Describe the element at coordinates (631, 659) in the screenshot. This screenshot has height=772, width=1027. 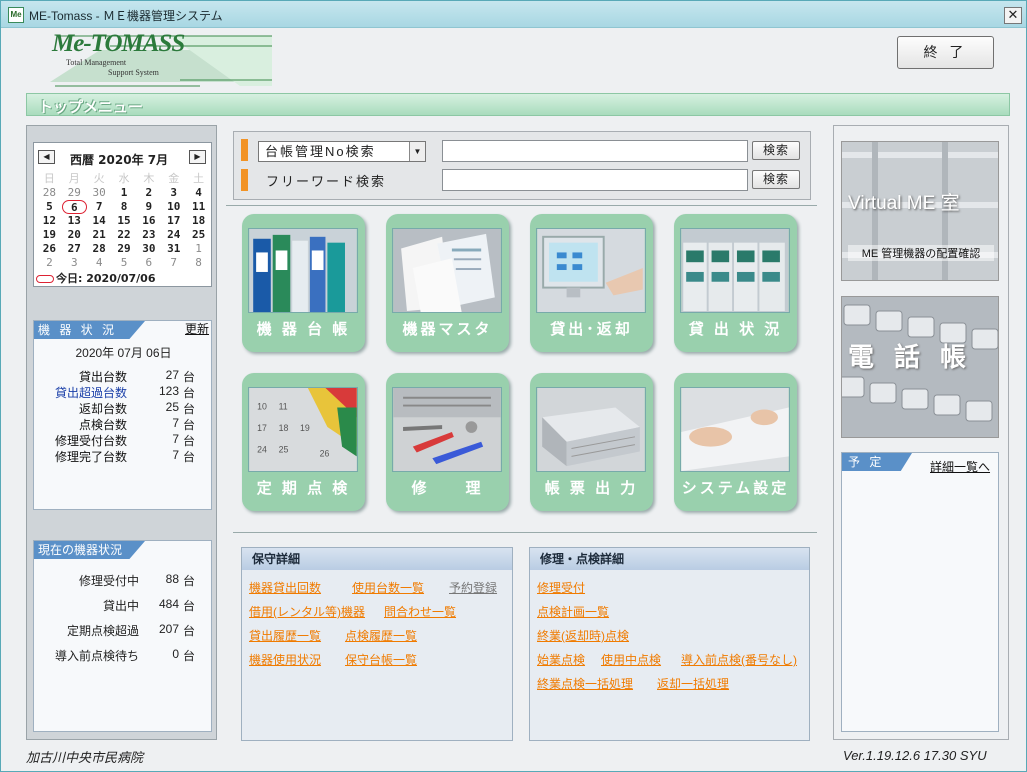
I see `link-inuse-inspection: 使用中点検` at that location.